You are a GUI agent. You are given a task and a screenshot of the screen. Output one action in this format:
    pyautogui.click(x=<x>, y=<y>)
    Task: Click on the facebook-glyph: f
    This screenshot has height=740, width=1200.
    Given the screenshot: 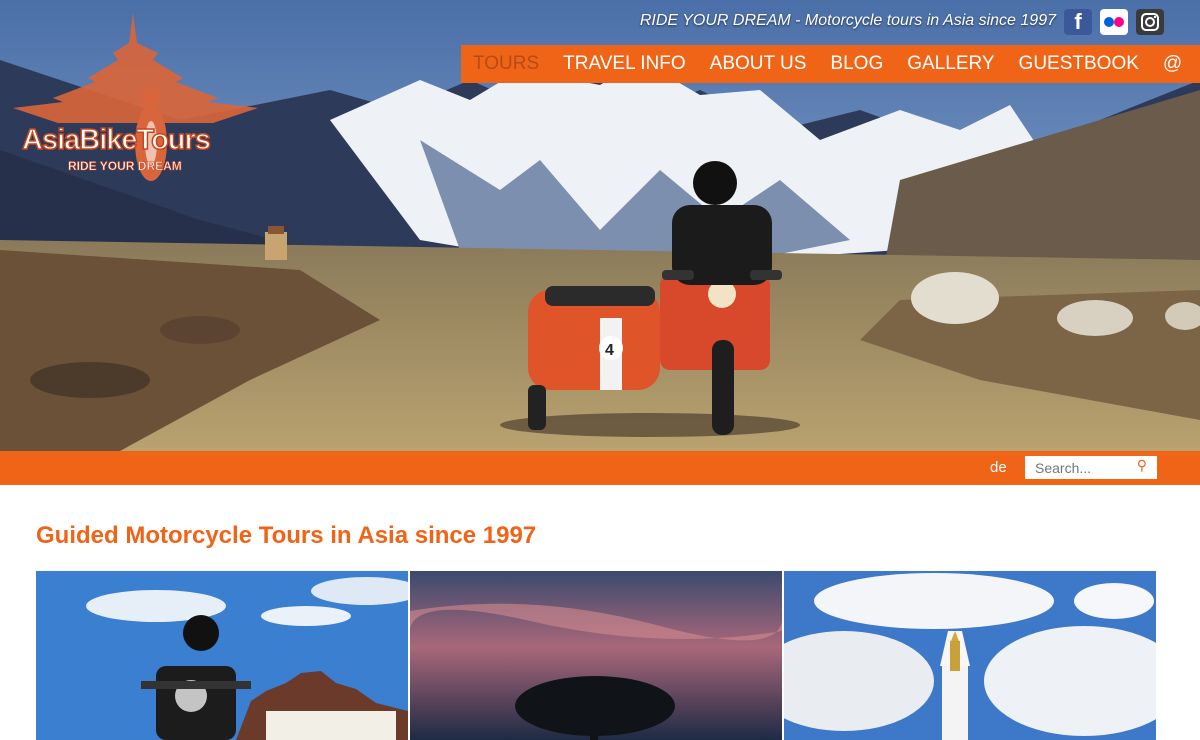 What is the action you would take?
    pyautogui.click(x=1078, y=21)
    